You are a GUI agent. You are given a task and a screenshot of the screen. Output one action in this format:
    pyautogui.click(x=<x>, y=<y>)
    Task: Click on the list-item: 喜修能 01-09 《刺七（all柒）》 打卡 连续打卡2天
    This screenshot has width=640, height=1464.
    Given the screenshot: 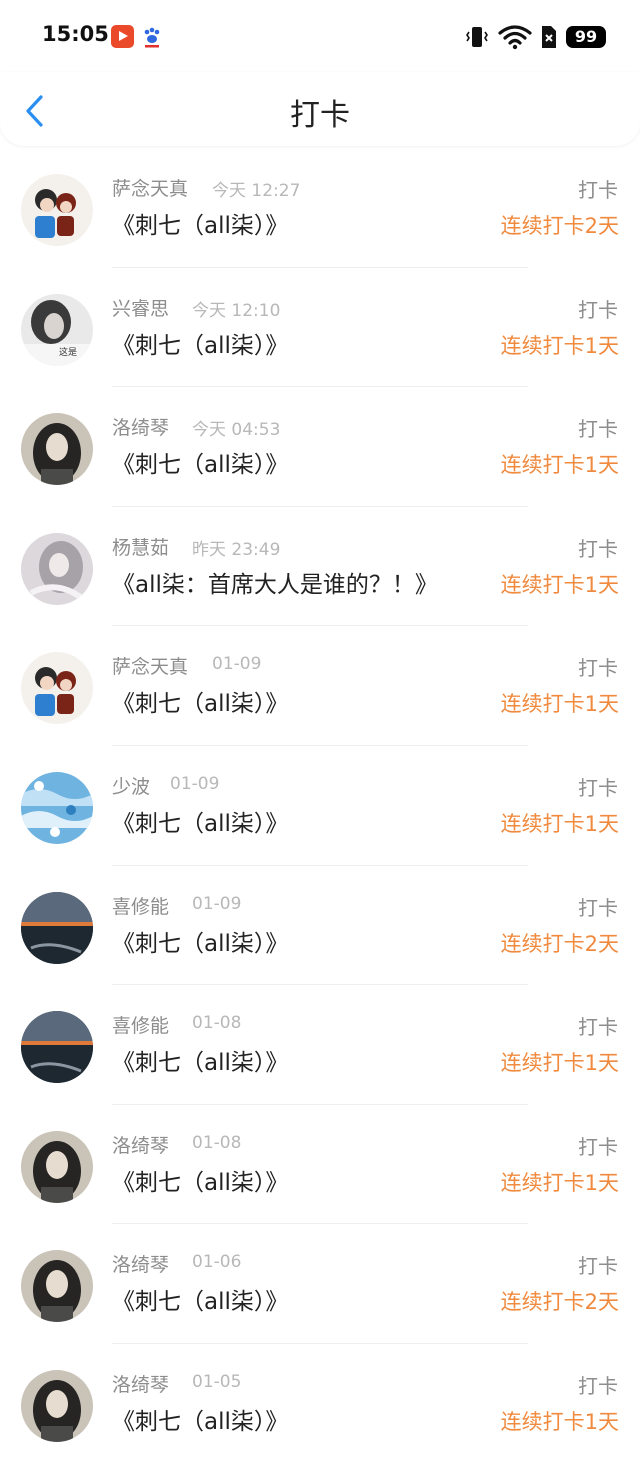 What is the action you would take?
    pyautogui.click(x=320, y=926)
    